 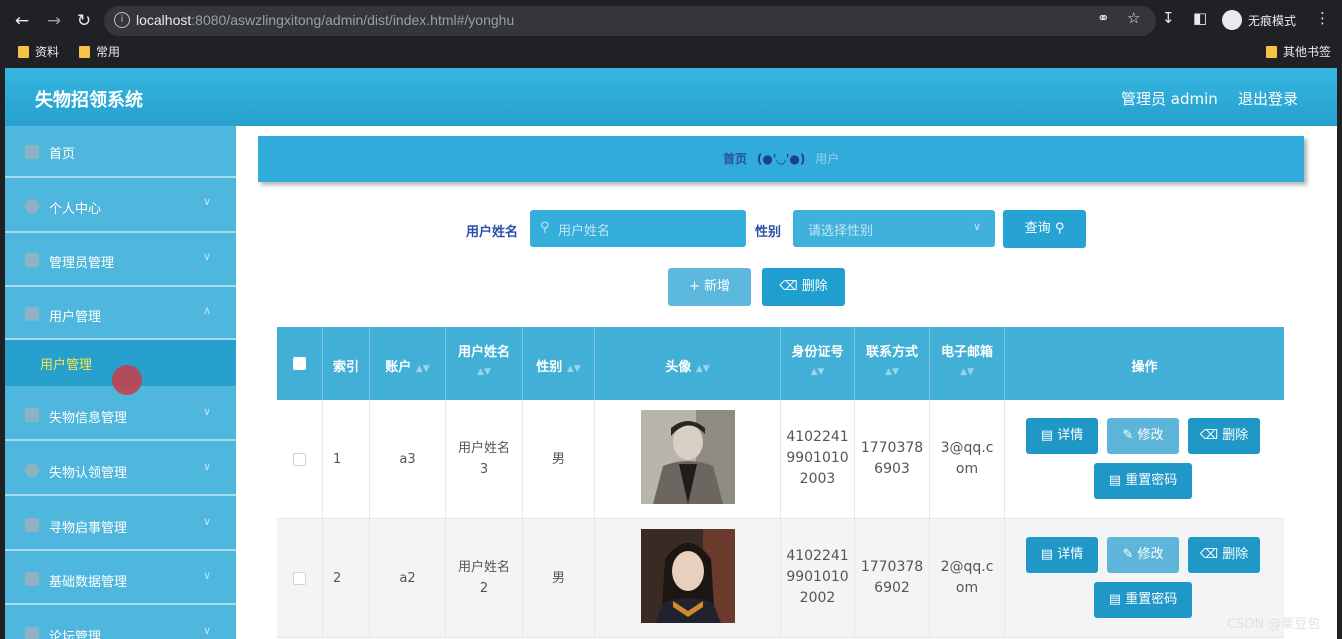 I want to click on bookmark-label: 常用, so click(x=108, y=52).